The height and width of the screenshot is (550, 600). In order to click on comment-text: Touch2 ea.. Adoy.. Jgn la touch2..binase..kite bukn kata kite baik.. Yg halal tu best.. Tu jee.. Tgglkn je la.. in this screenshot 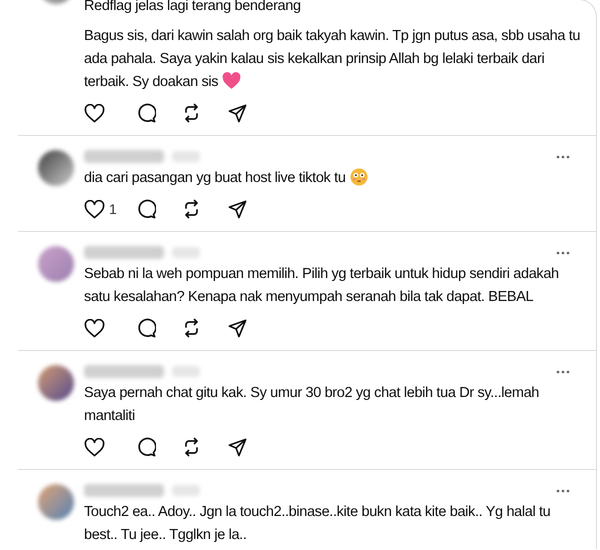, I will do `click(317, 523)`.